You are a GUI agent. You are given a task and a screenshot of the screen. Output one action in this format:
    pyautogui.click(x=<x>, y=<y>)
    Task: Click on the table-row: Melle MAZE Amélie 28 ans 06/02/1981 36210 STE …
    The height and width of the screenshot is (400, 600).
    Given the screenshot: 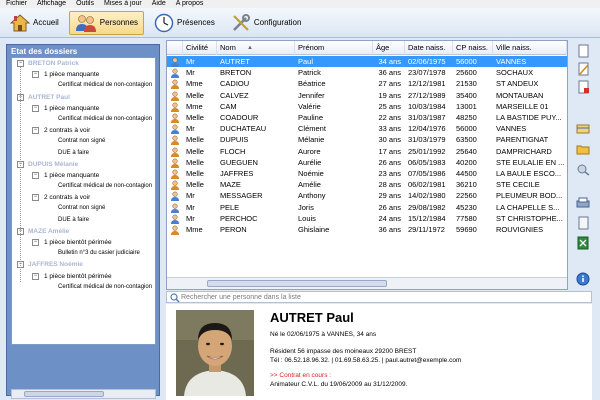 What is the action you would take?
    pyautogui.click(x=367, y=185)
    